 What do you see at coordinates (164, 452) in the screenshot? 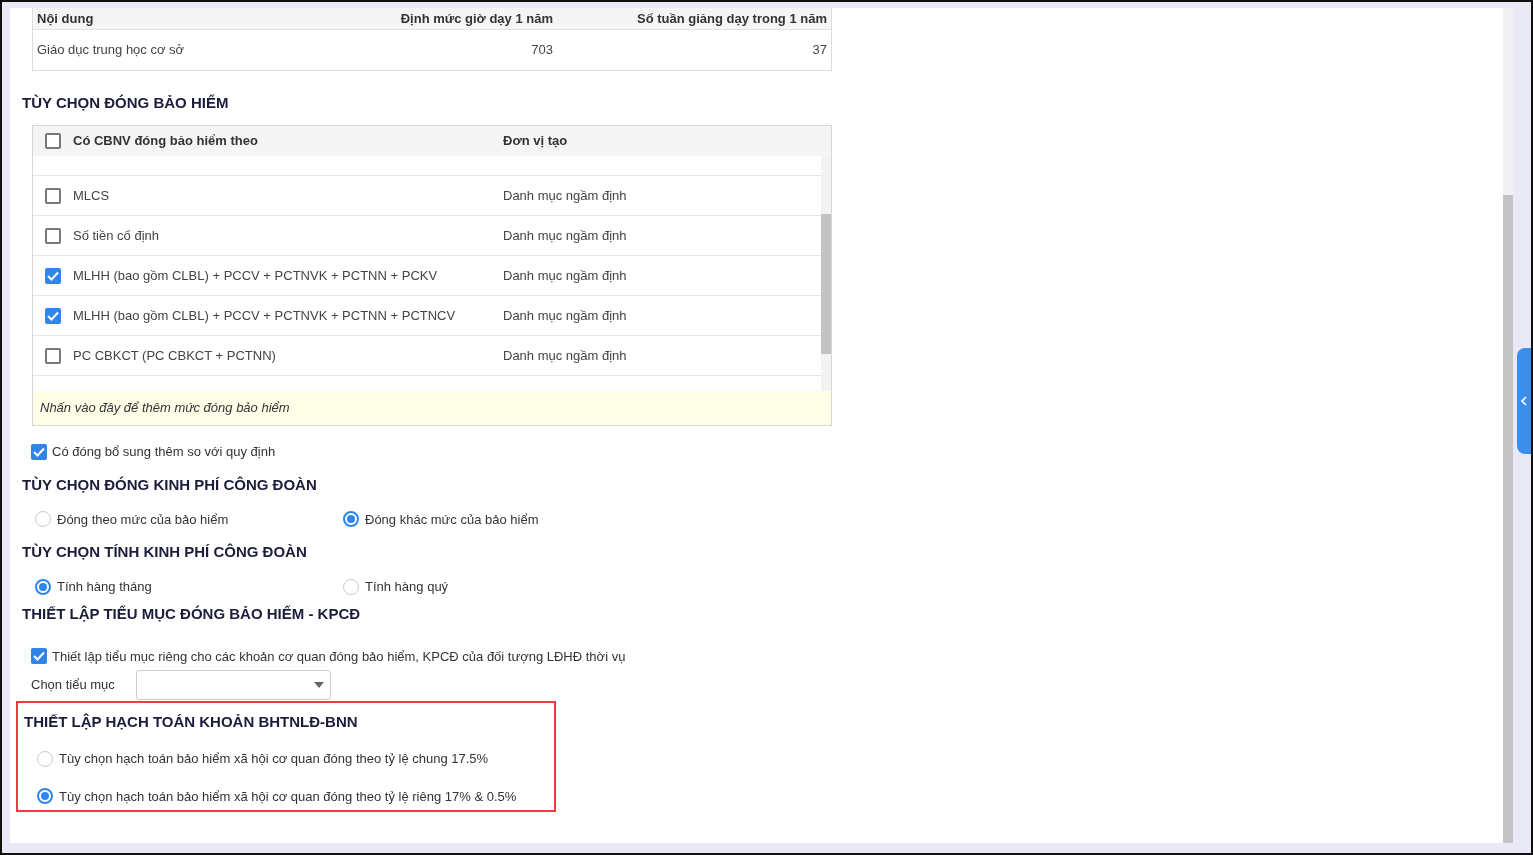
I see `checkbox-label: Có đóng bổ sung thêm so với quy định` at bounding box center [164, 452].